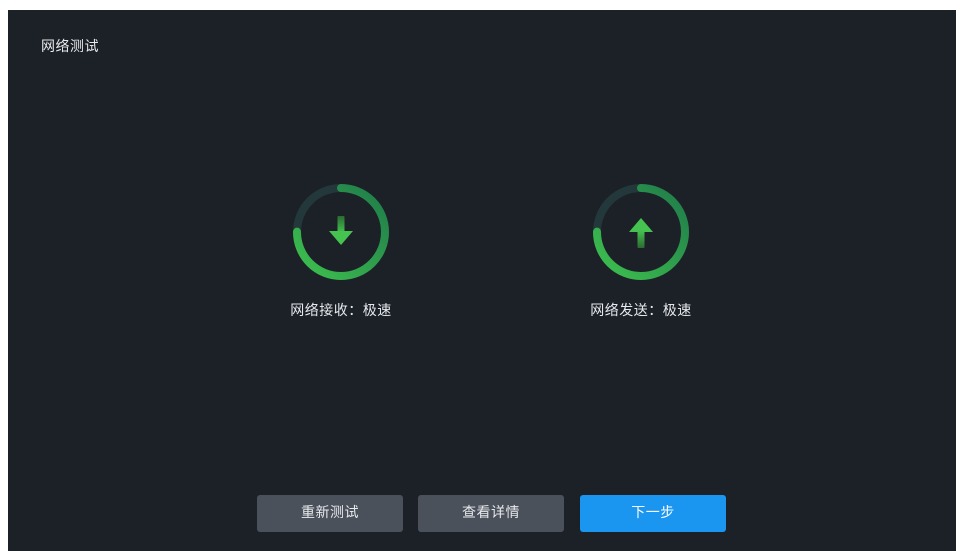 The width and height of the screenshot is (964, 551). I want to click on upload-status-label: 网络发送：极速, so click(641, 311).